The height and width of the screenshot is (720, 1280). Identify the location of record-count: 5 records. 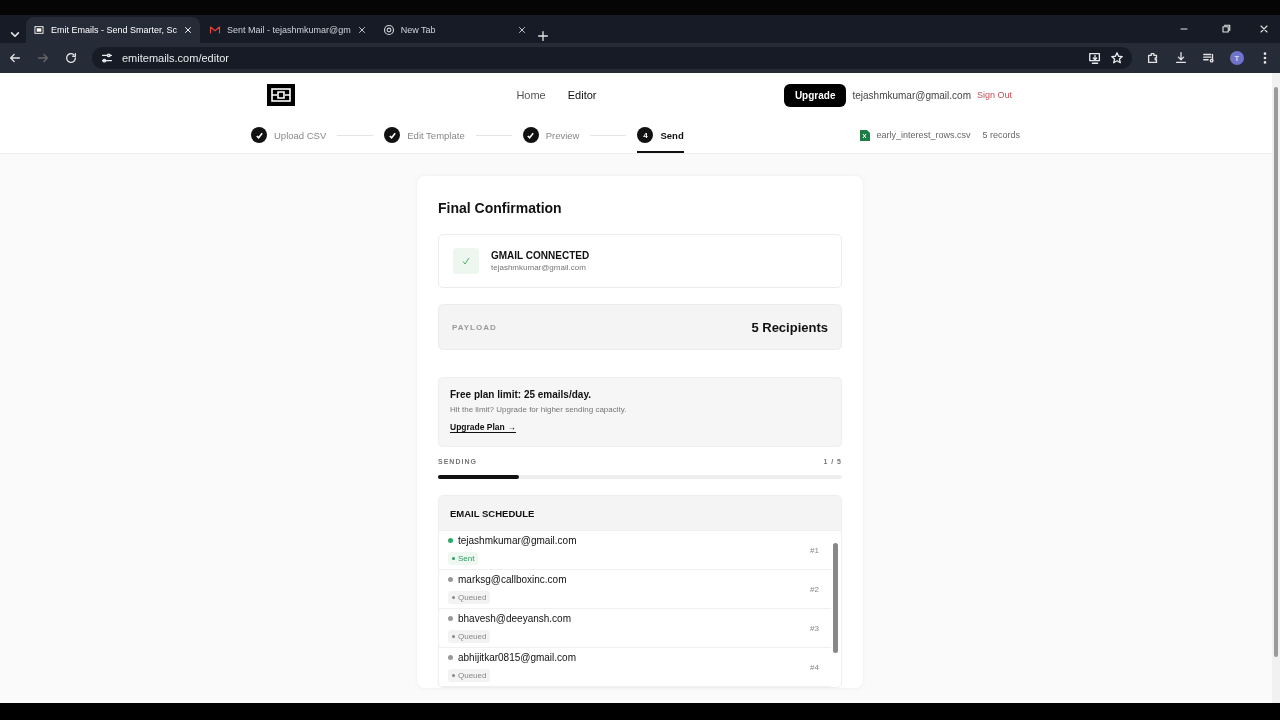
(1001, 135).